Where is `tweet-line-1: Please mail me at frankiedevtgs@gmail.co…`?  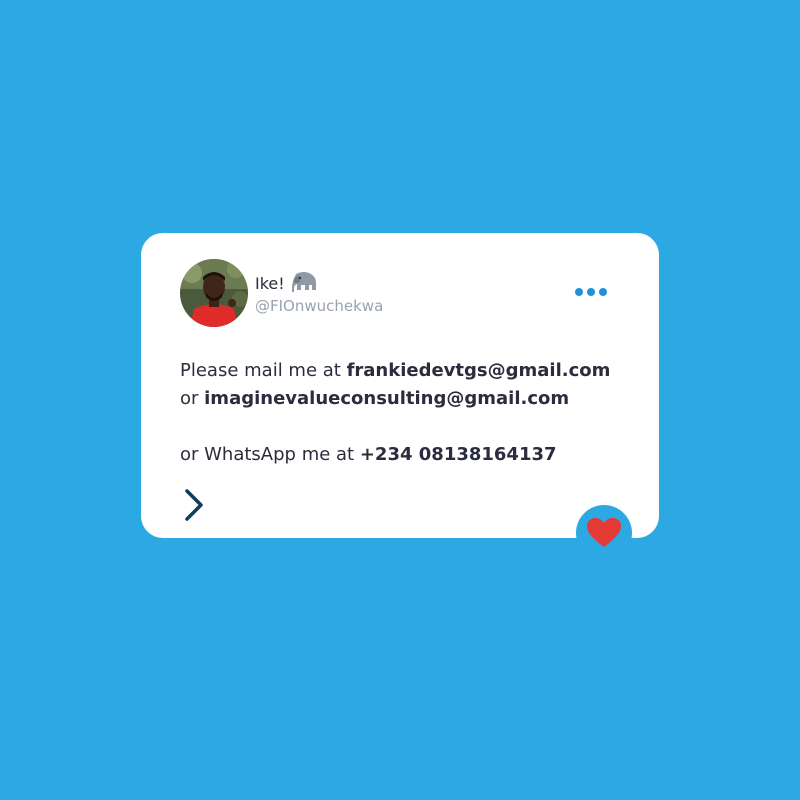 tweet-line-1: Please mail me at frankiedevtgs@gmail.co… is located at coordinates (415, 371).